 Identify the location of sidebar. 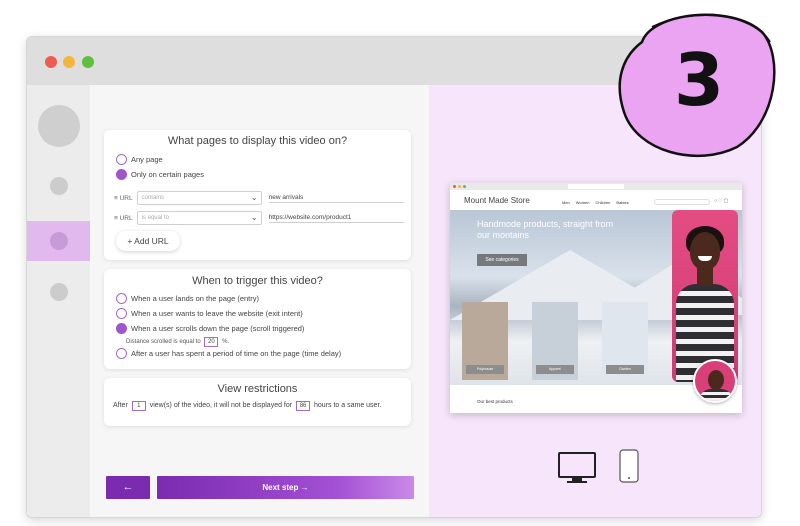
(58, 301).